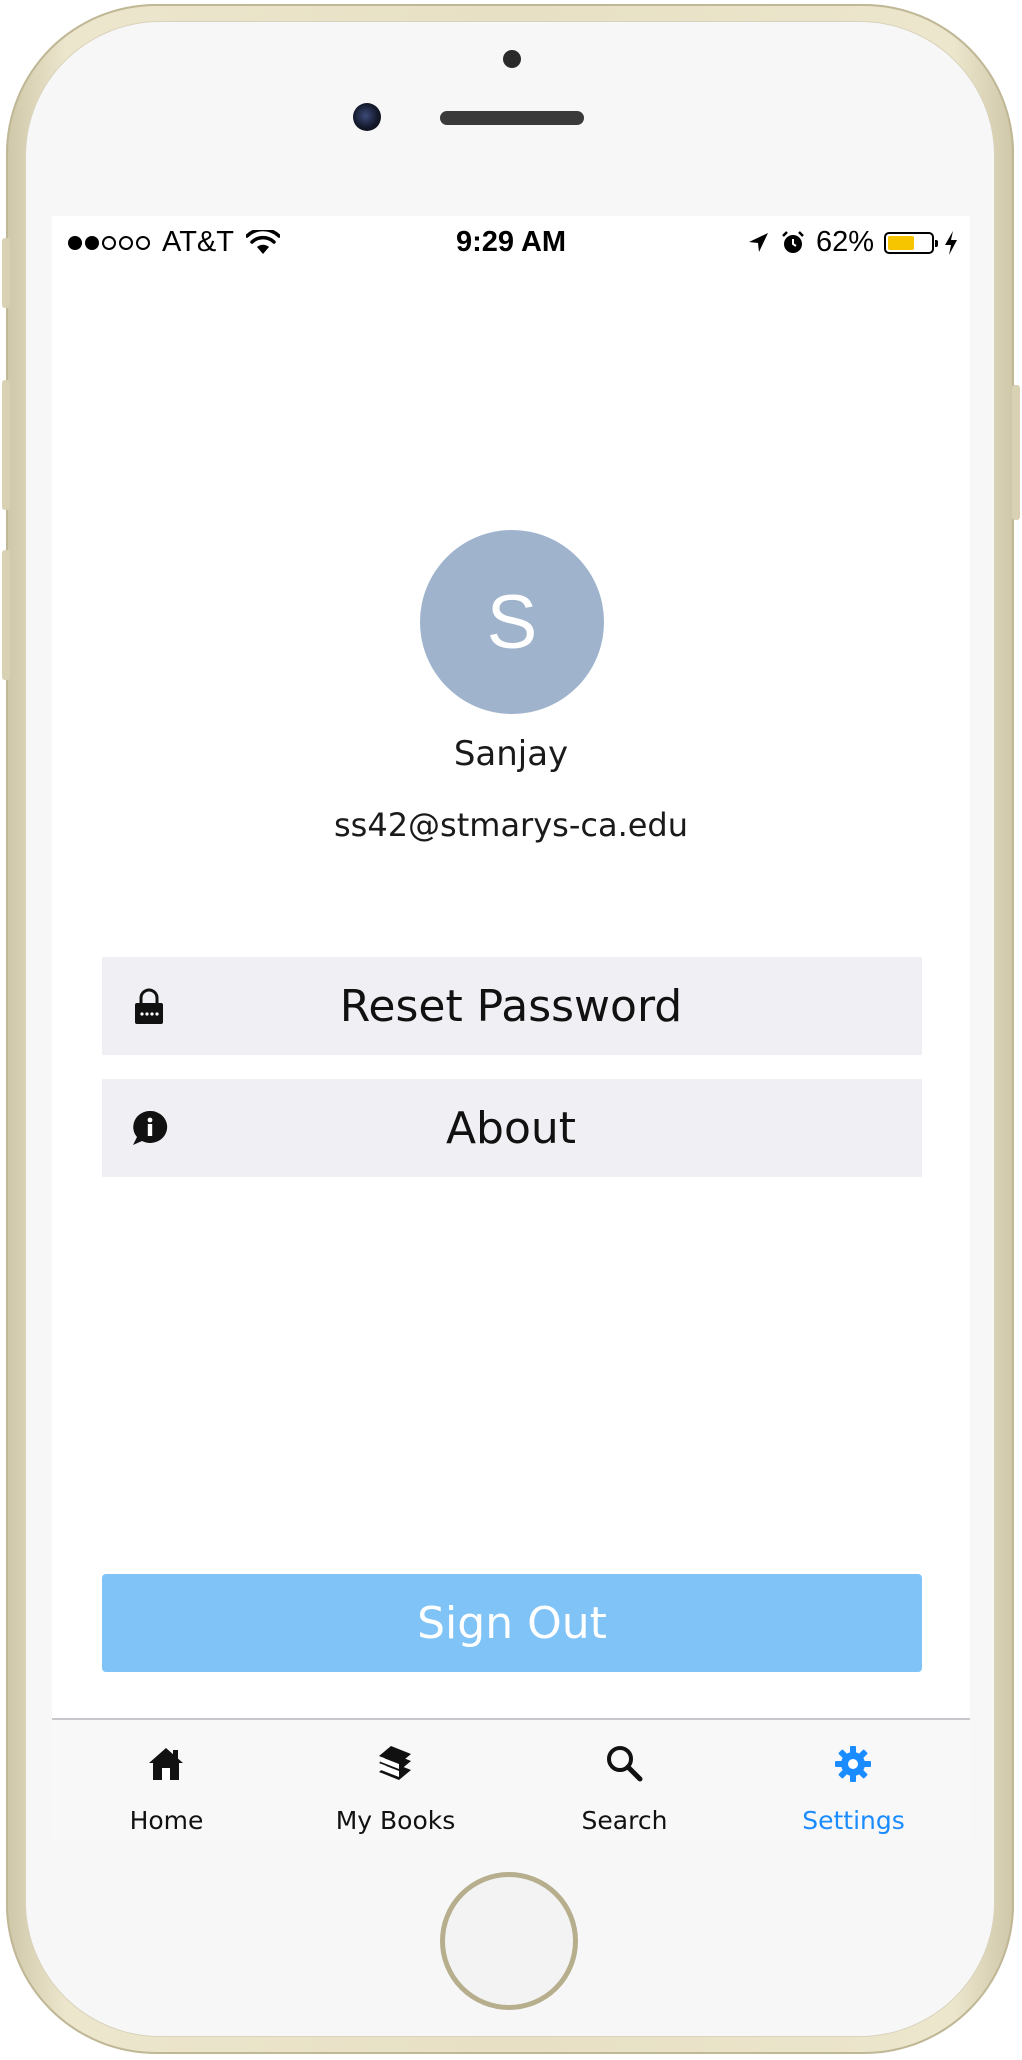 This screenshot has width=1022, height=2060. What do you see at coordinates (512, 1623) in the screenshot?
I see `sign-out-button: Sign Out` at bounding box center [512, 1623].